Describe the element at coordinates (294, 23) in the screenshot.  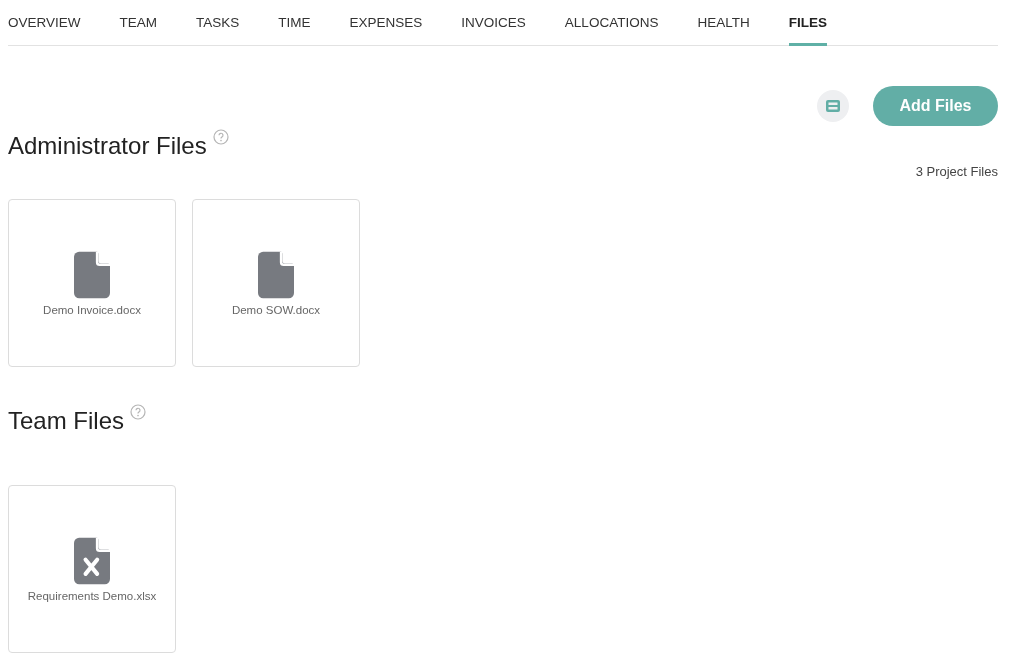
I see `nav-tab: TIME` at that location.